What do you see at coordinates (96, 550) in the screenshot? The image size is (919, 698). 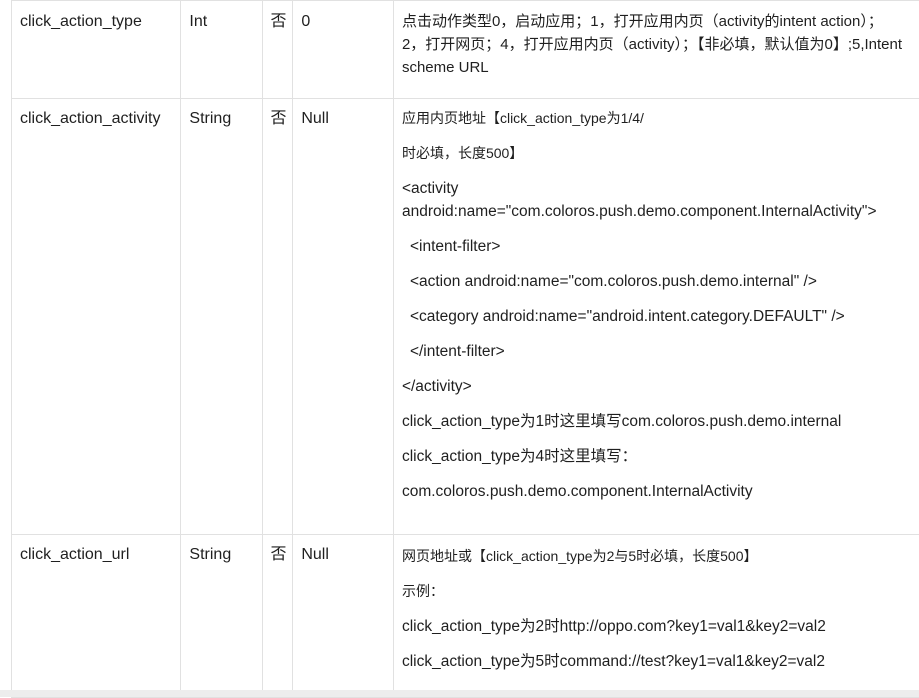 I see `param-name: click_action_url` at bounding box center [96, 550].